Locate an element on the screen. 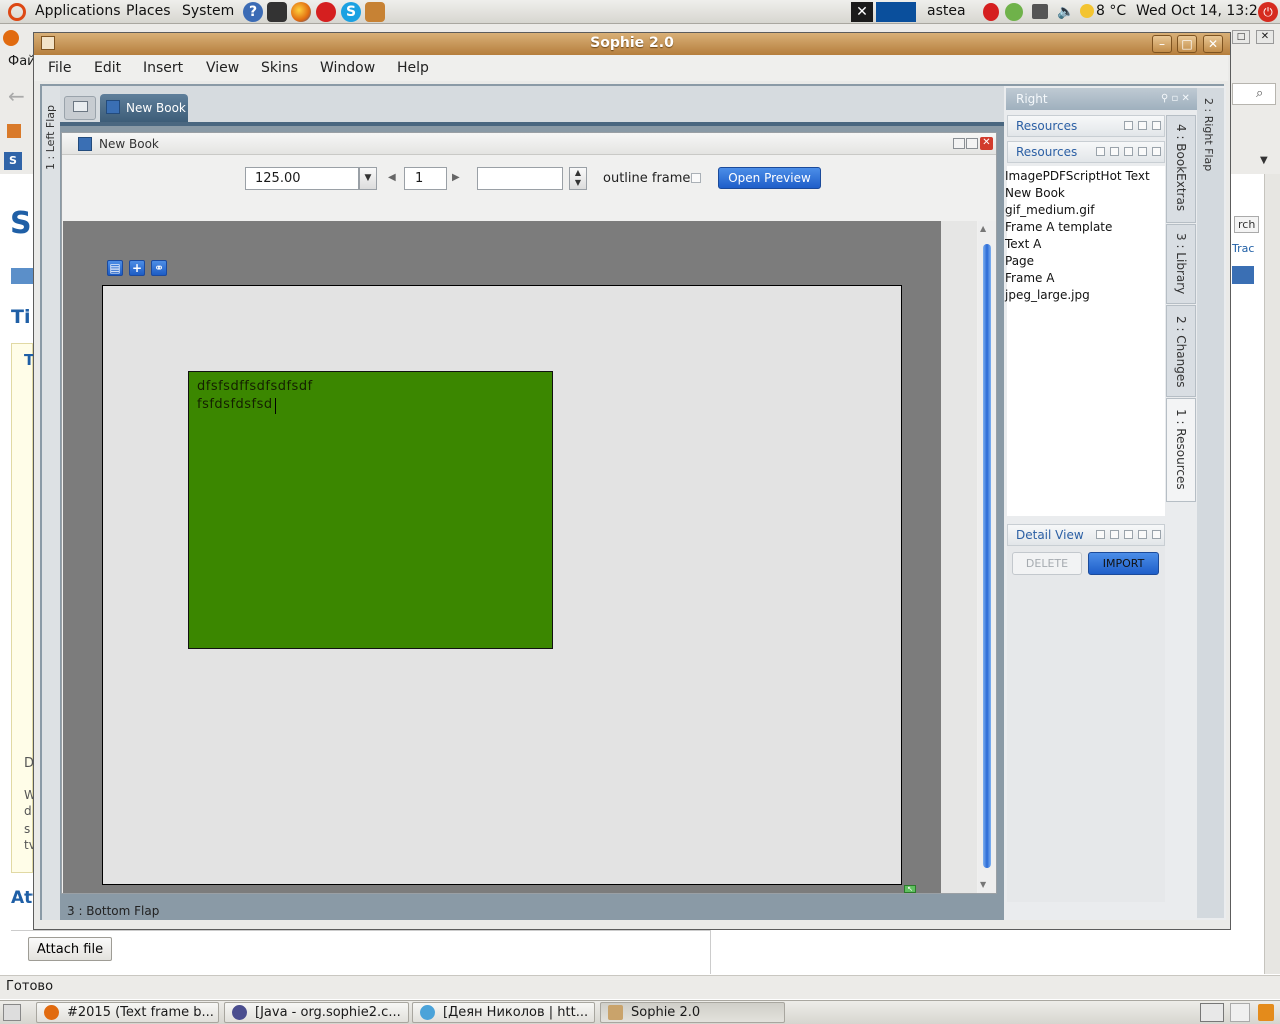  page-properties-icon: ▤ is located at coordinates (115, 268).